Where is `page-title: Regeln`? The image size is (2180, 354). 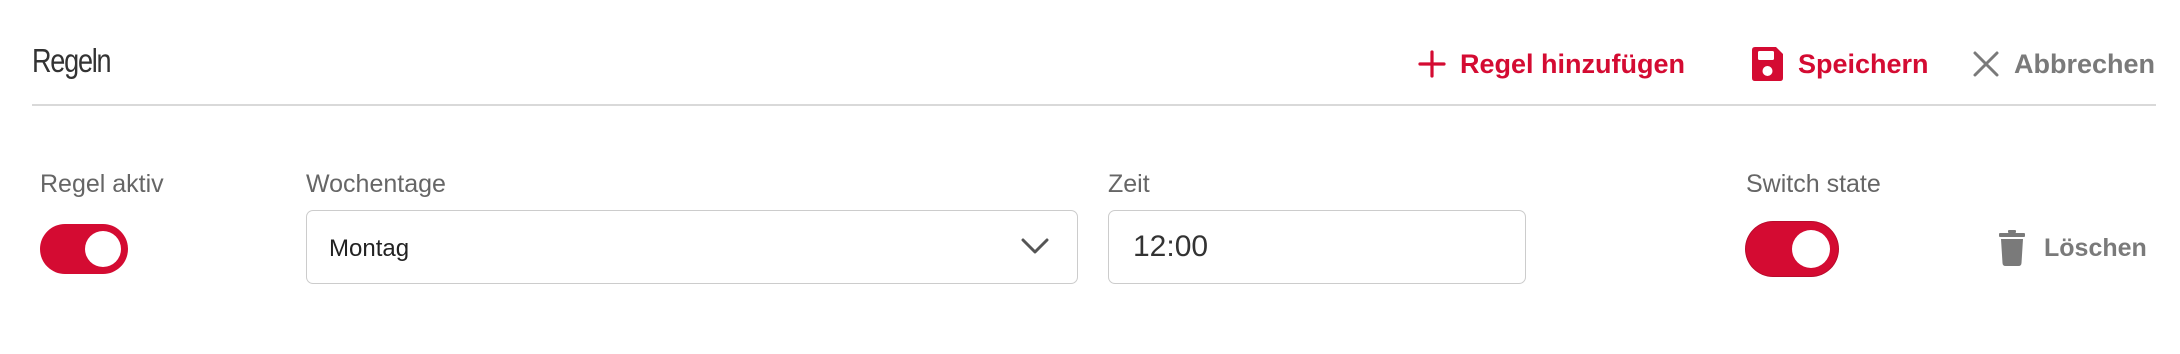 page-title: Regeln is located at coordinates (72, 60).